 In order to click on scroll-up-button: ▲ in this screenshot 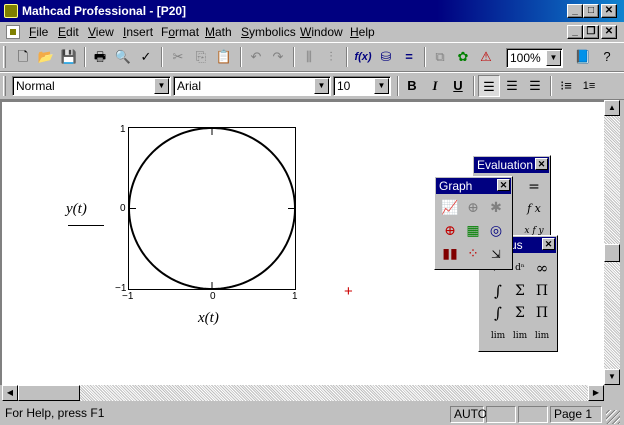, I will do `click(612, 108)`.